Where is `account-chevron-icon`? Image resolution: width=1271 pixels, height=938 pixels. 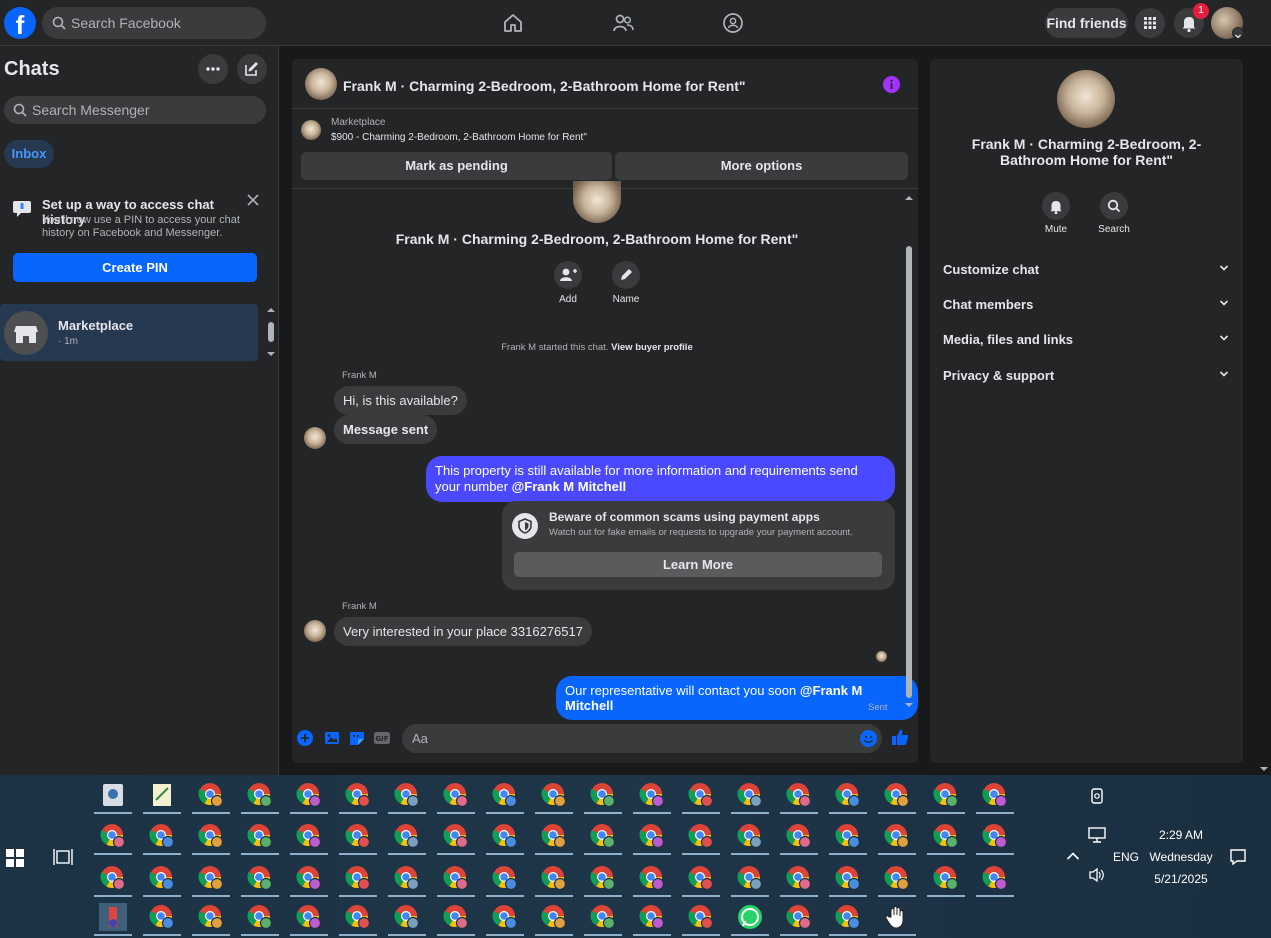
account-chevron-icon is located at coordinates (1238, 33).